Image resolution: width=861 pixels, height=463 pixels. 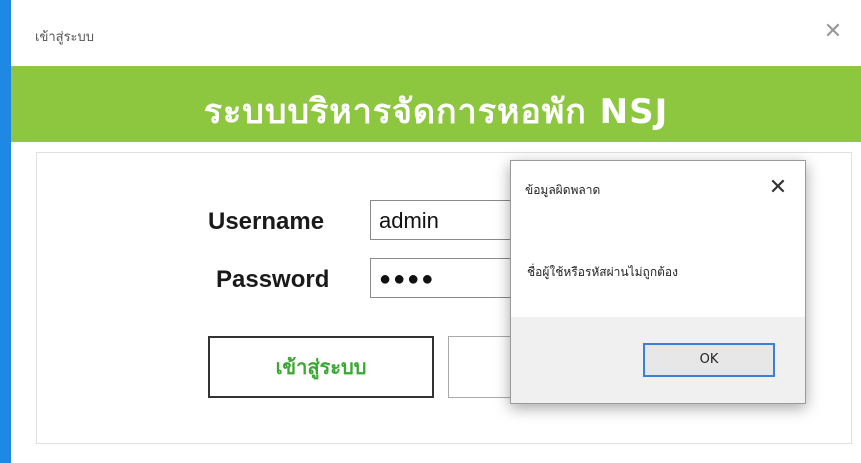 I want to click on dialog-message: ชื่อผู้ใช้หรือรหัสผ่านไม่ถูกต้อง, so click(x=602, y=272).